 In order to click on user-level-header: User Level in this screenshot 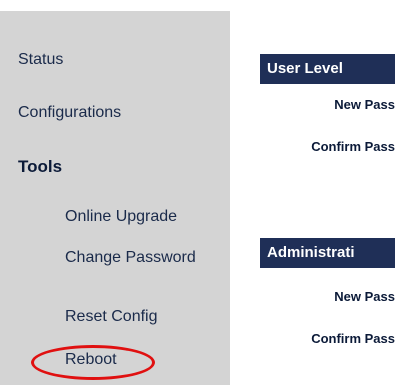, I will do `click(327, 69)`.